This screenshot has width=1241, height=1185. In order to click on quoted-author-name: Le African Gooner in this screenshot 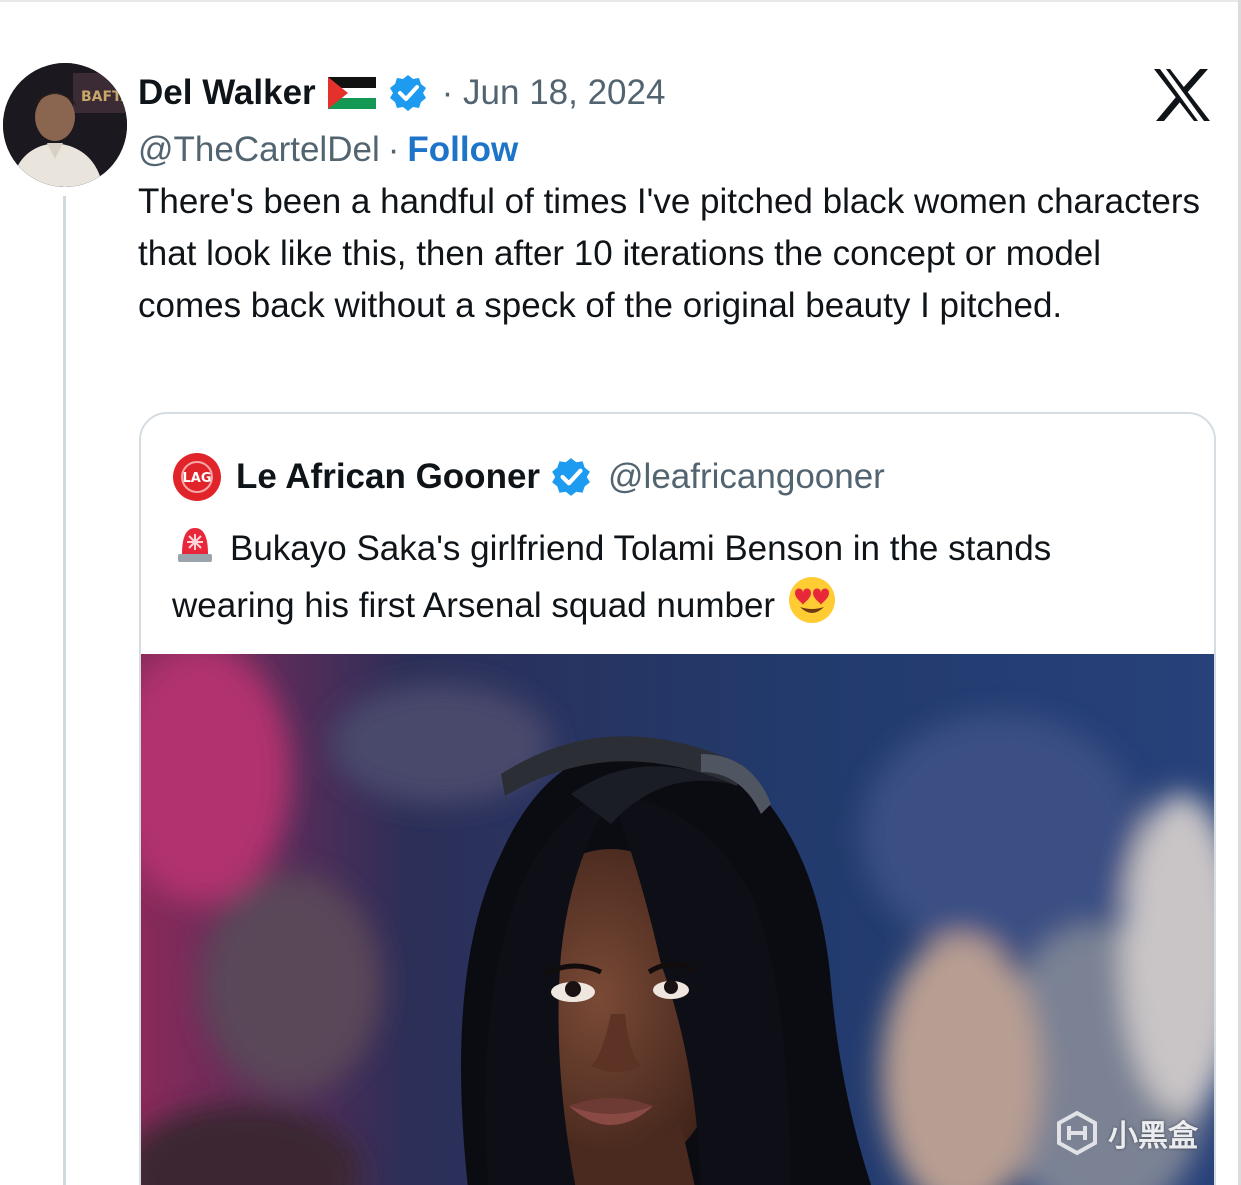, I will do `click(388, 477)`.